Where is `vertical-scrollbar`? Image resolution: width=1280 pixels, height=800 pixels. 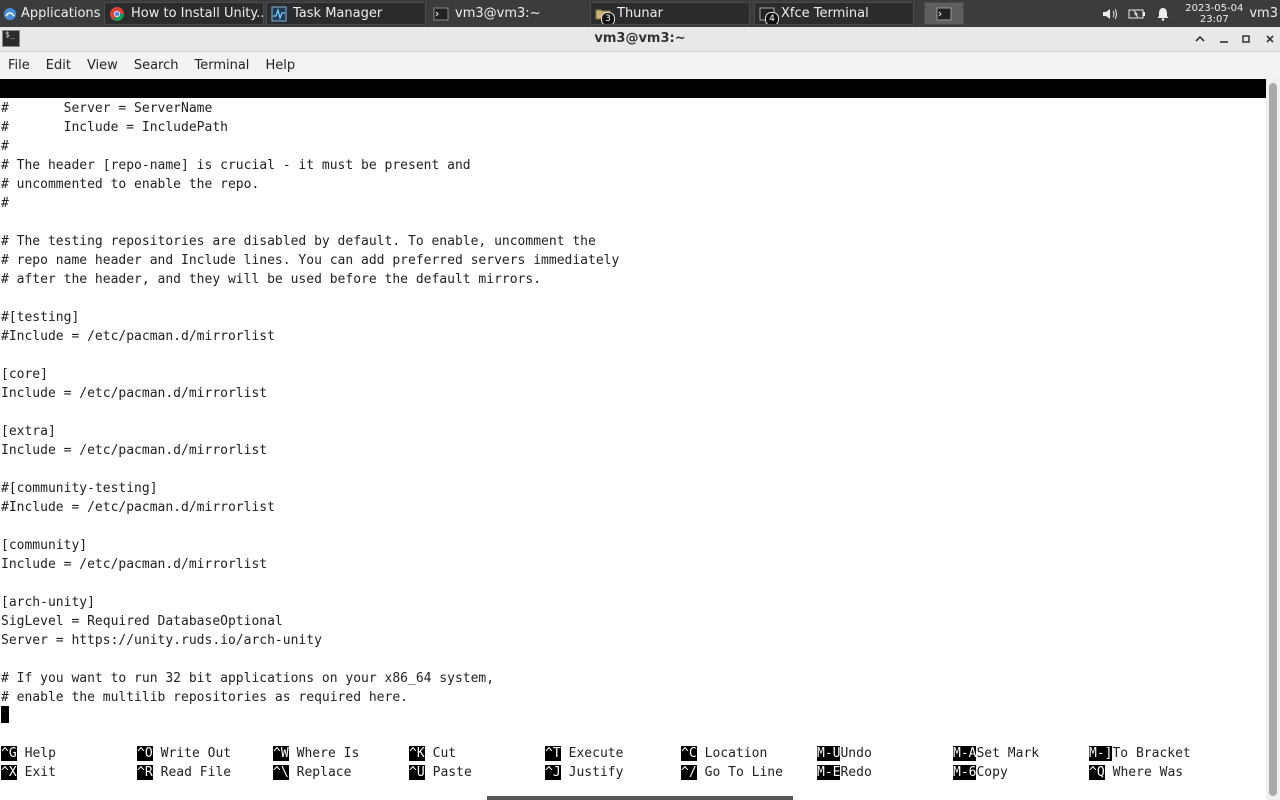 vertical-scrollbar is located at coordinates (1273, 439).